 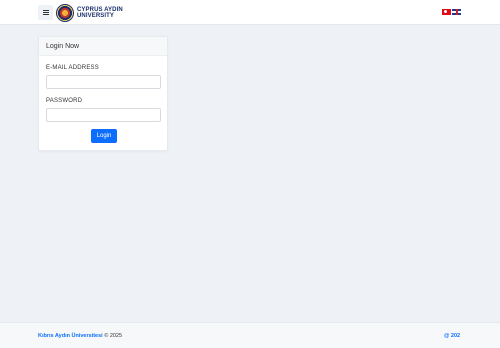 I want to click on email-field, so click(x=103, y=82).